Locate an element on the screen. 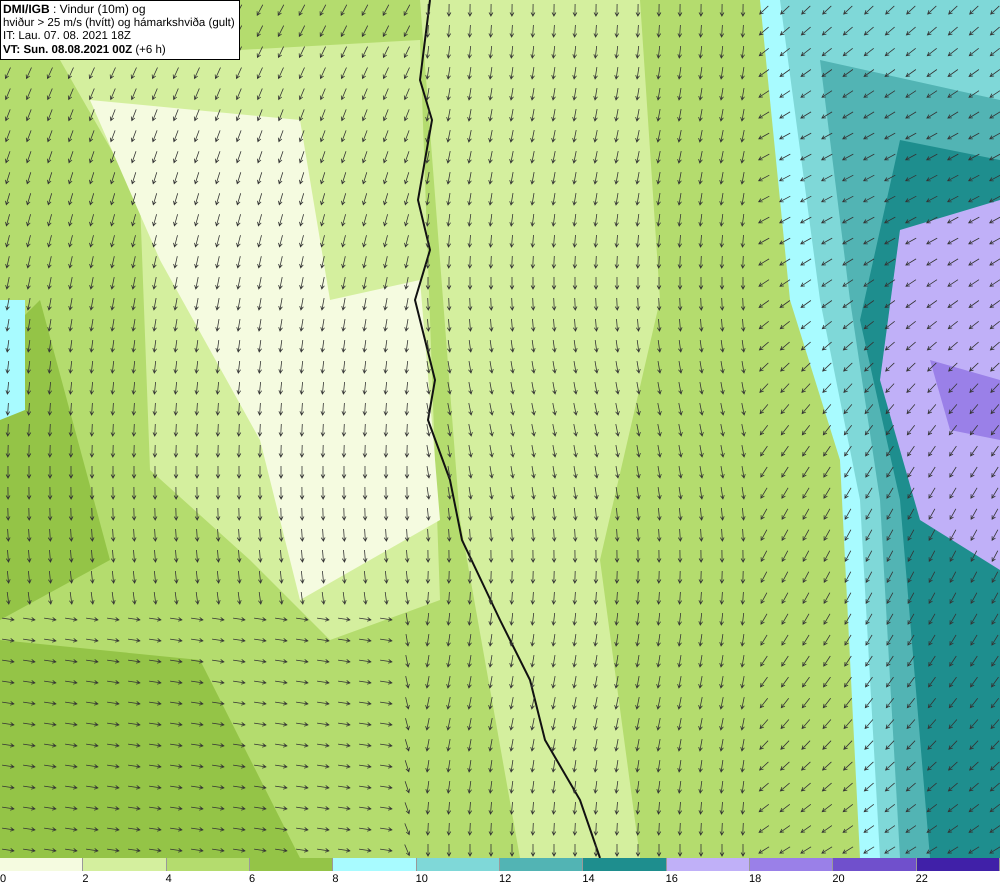 The width and height of the screenshot is (1000, 887). legend-label: 0 is located at coordinates (3, 879).